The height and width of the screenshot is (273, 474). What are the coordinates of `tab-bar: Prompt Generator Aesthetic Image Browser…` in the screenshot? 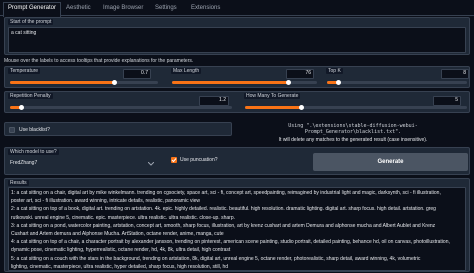 It's located at (237, 8).